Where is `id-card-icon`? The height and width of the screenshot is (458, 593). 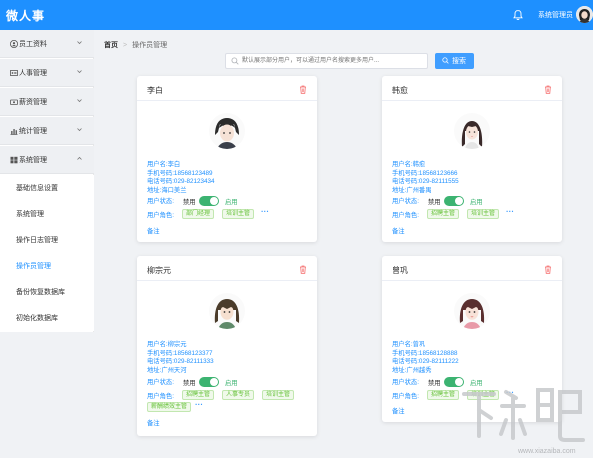
id-card-icon is located at coordinates (14, 73).